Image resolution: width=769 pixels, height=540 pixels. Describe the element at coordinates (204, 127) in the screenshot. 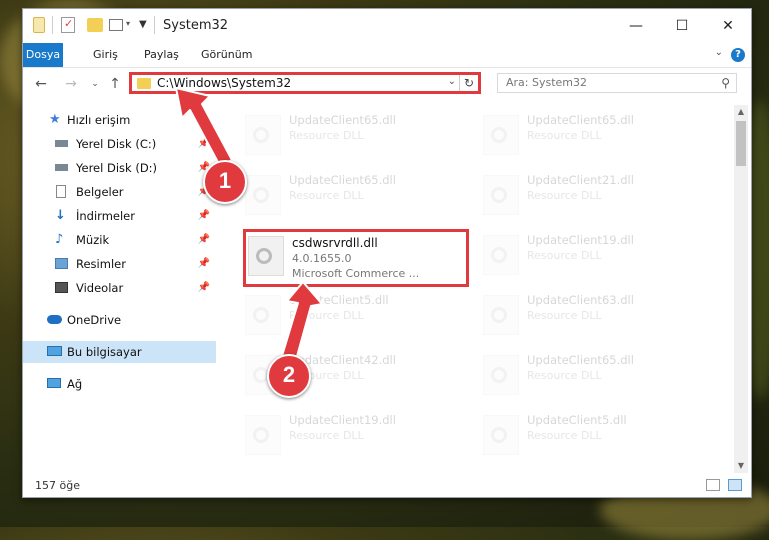

I see `arrow-to-address-bar` at that location.